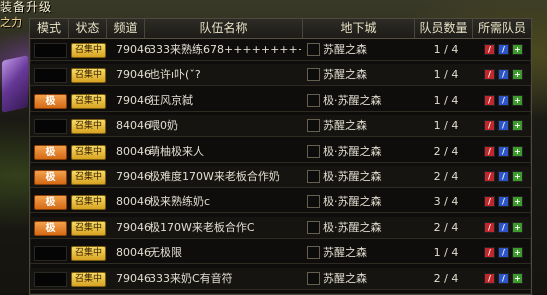  I want to click on channel-number: 84046, so click(133, 126).